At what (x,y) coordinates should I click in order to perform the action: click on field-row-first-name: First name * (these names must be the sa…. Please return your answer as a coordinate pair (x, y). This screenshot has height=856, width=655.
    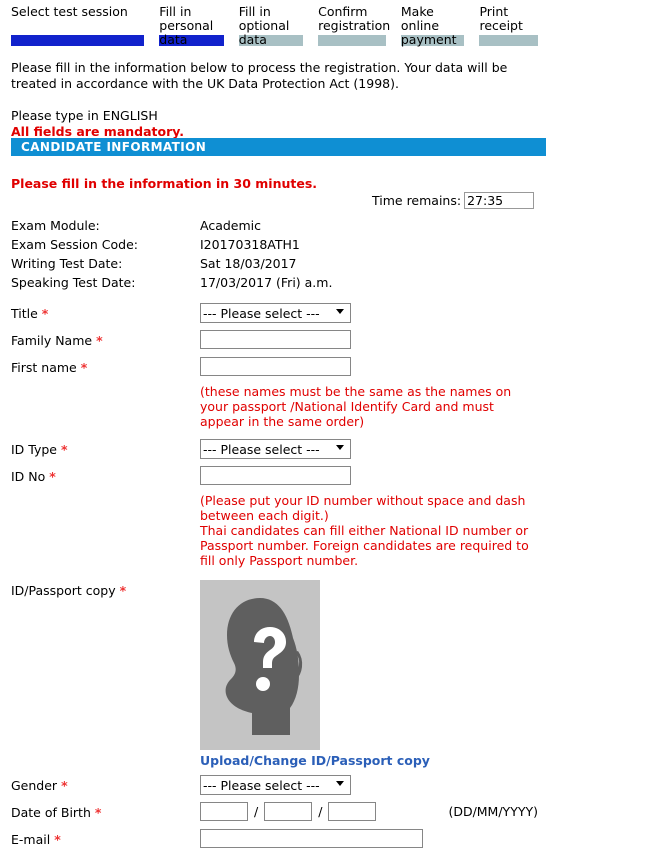
    Looking at the image, I should click on (331, 393).